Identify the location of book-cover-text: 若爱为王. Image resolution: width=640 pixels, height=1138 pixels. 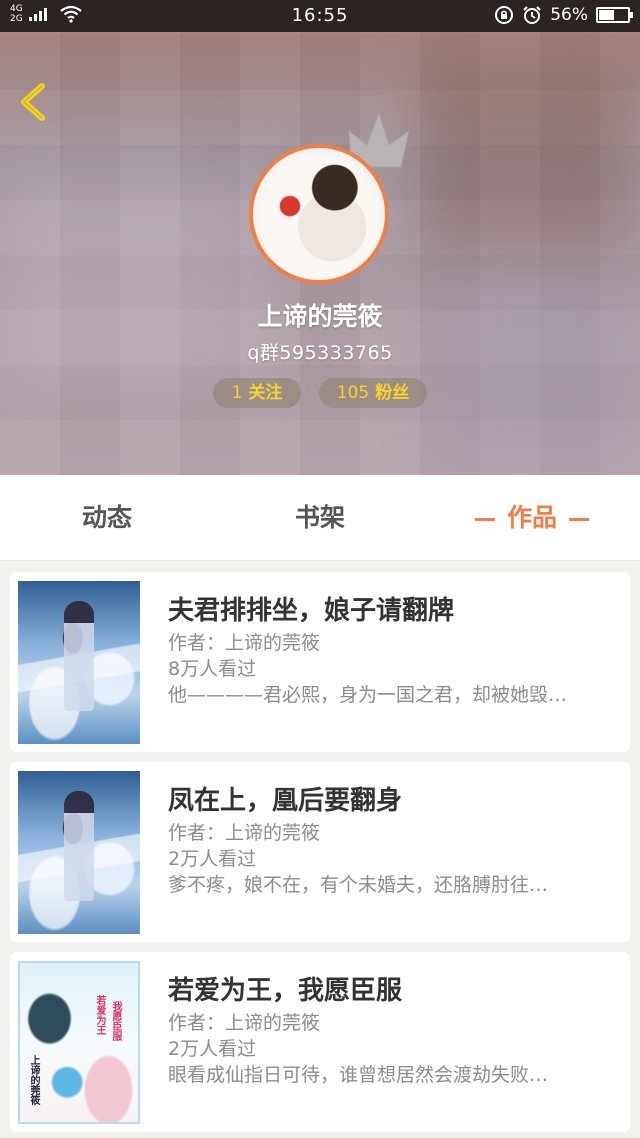
(99, 1015).